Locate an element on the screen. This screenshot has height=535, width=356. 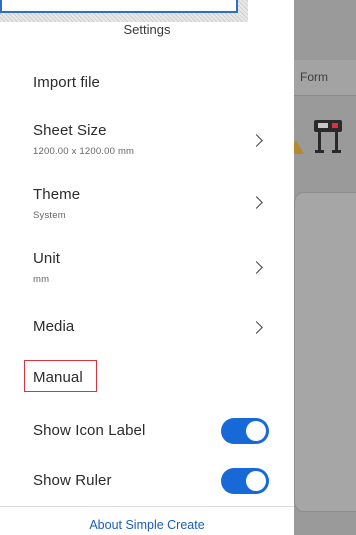
selection-frame is located at coordinates (119, 6).